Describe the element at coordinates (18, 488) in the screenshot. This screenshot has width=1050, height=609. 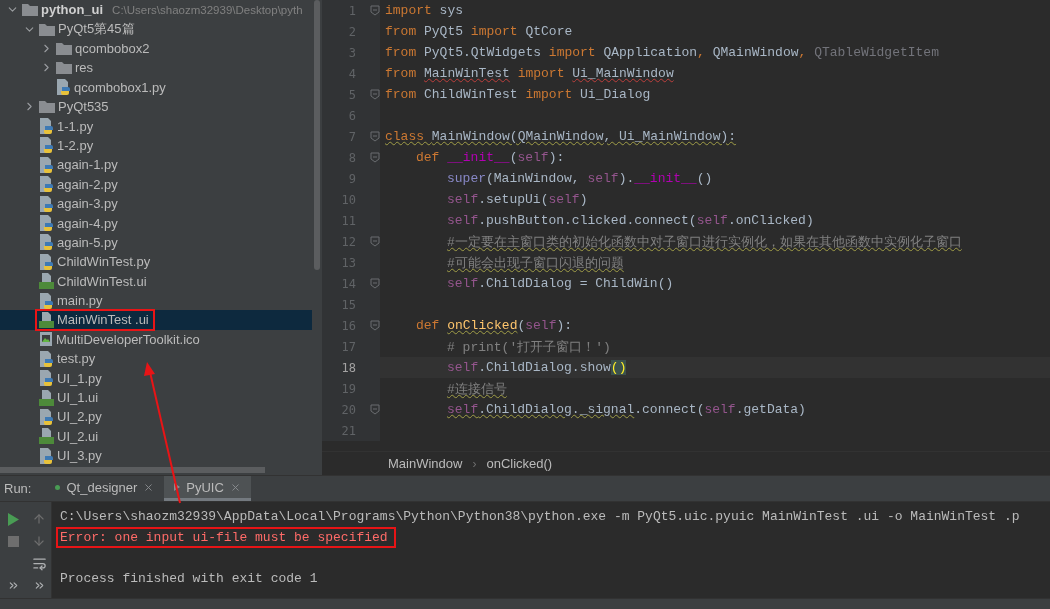
I see `run-label: Run:` at that location.